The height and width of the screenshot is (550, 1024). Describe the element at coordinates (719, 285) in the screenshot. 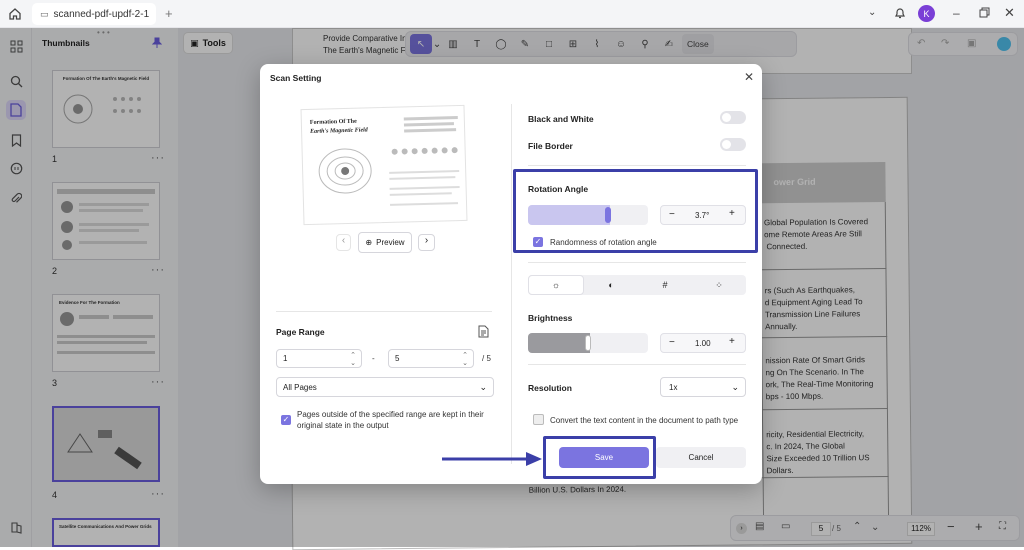

I see `noise-tab-icon: ⁘` at that location.